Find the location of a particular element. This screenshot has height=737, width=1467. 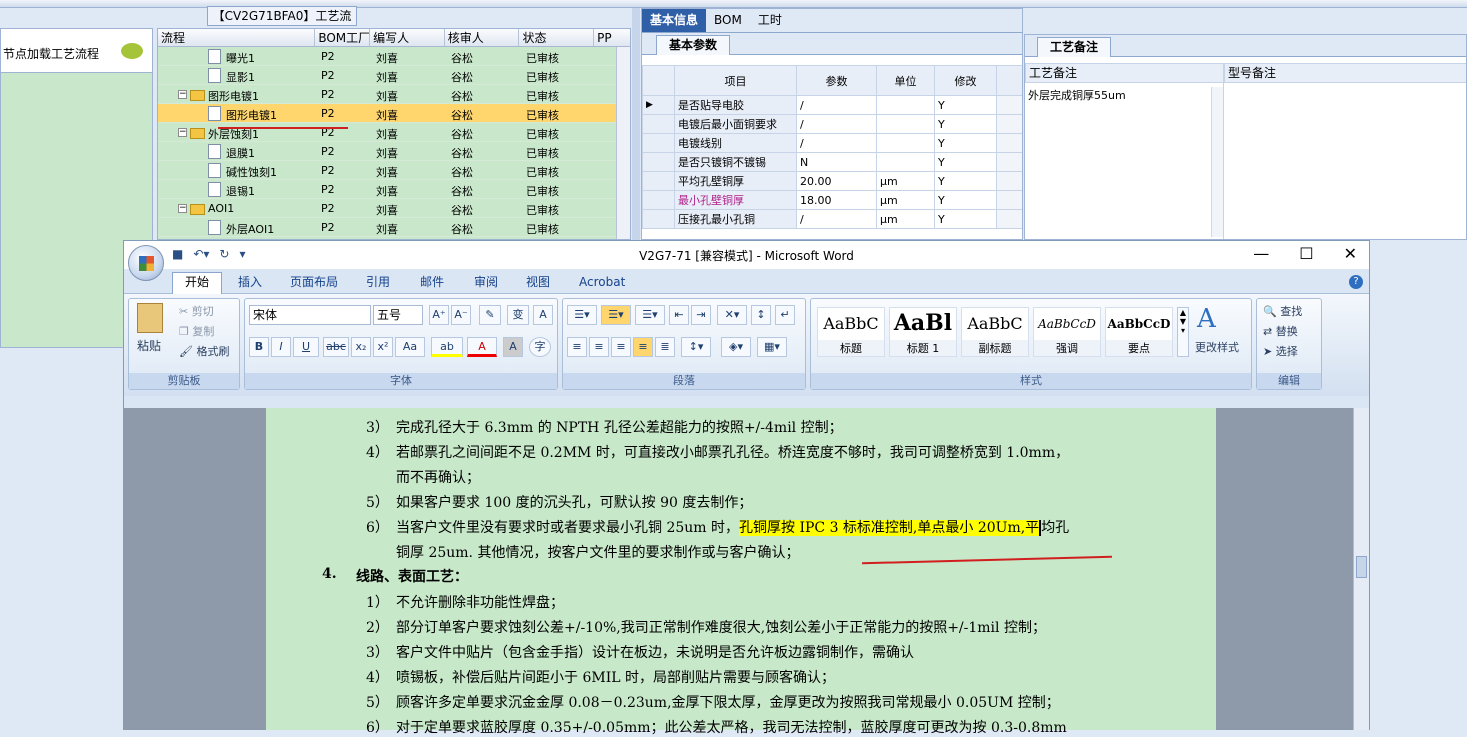

doc-line: 铜厚 25um. 其他情况，按客户文件里的要求制作或与客户确认； is located at coordinates (597, 552).